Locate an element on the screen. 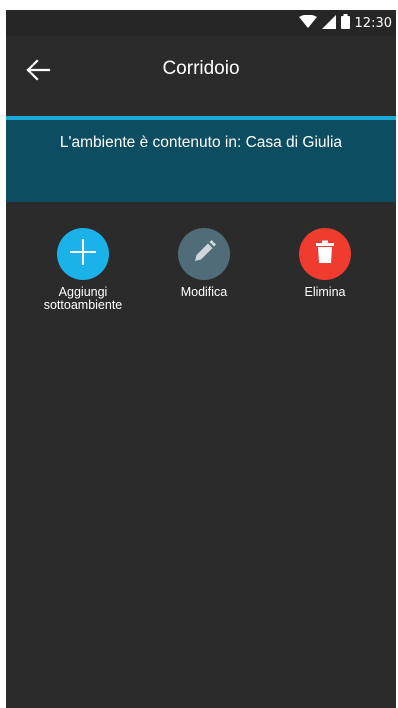  edit-button: Modifica is located at coordinates (204, 263).